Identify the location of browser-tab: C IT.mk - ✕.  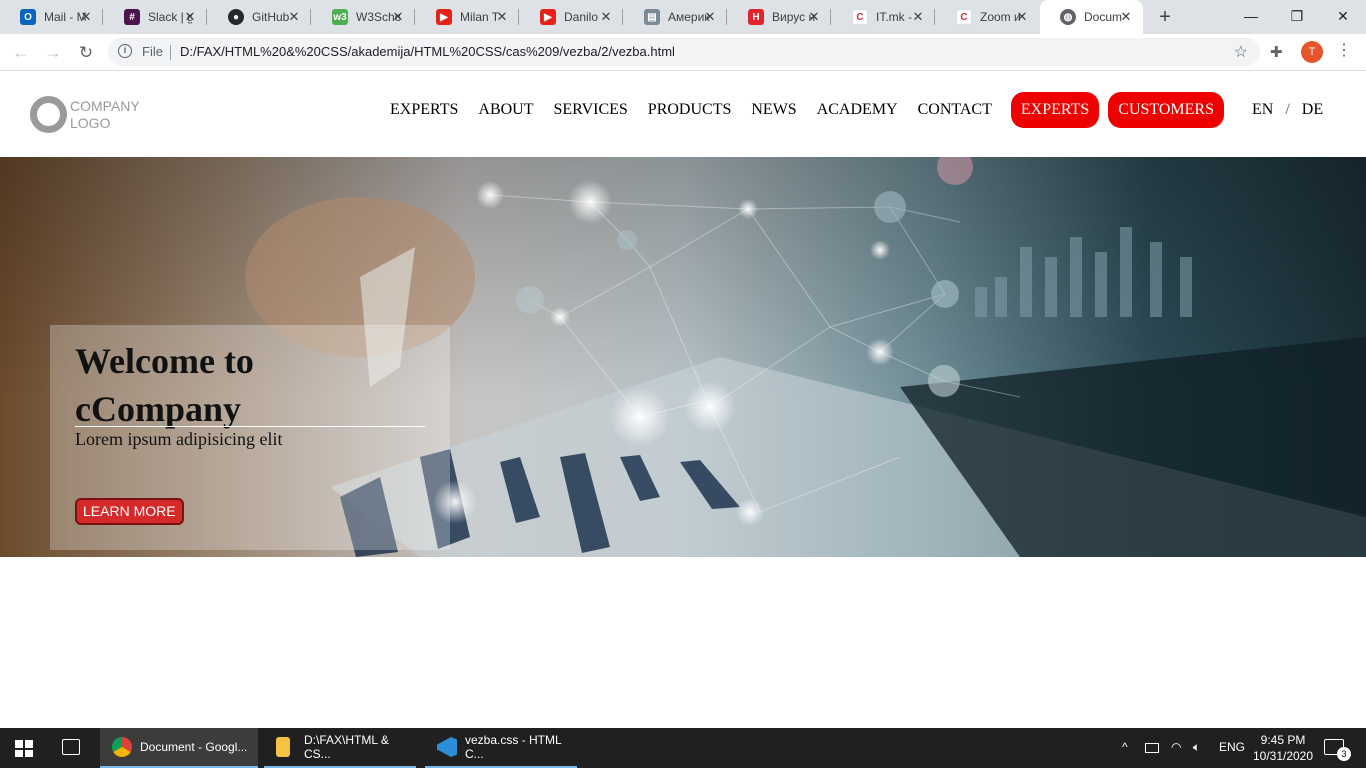
(883, 17).